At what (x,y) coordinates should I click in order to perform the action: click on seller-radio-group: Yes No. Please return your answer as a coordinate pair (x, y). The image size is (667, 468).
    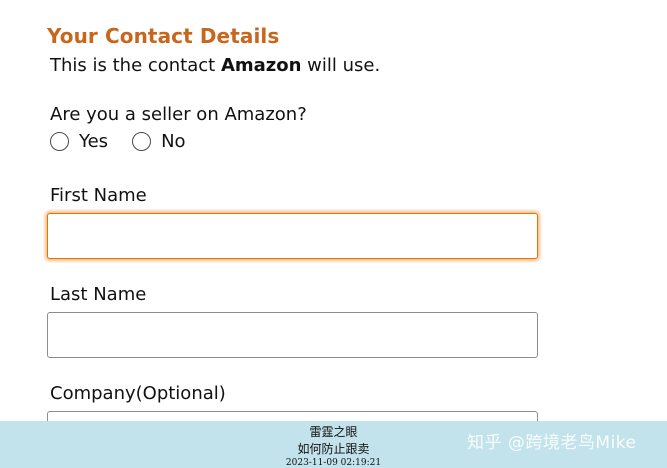
    Looking at the image, I should click on (118, 141).